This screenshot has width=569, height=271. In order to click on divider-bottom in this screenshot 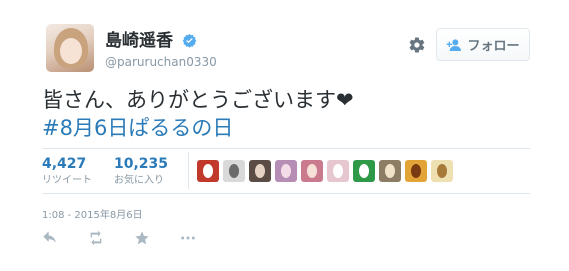, I will do `click(286, 193)`.